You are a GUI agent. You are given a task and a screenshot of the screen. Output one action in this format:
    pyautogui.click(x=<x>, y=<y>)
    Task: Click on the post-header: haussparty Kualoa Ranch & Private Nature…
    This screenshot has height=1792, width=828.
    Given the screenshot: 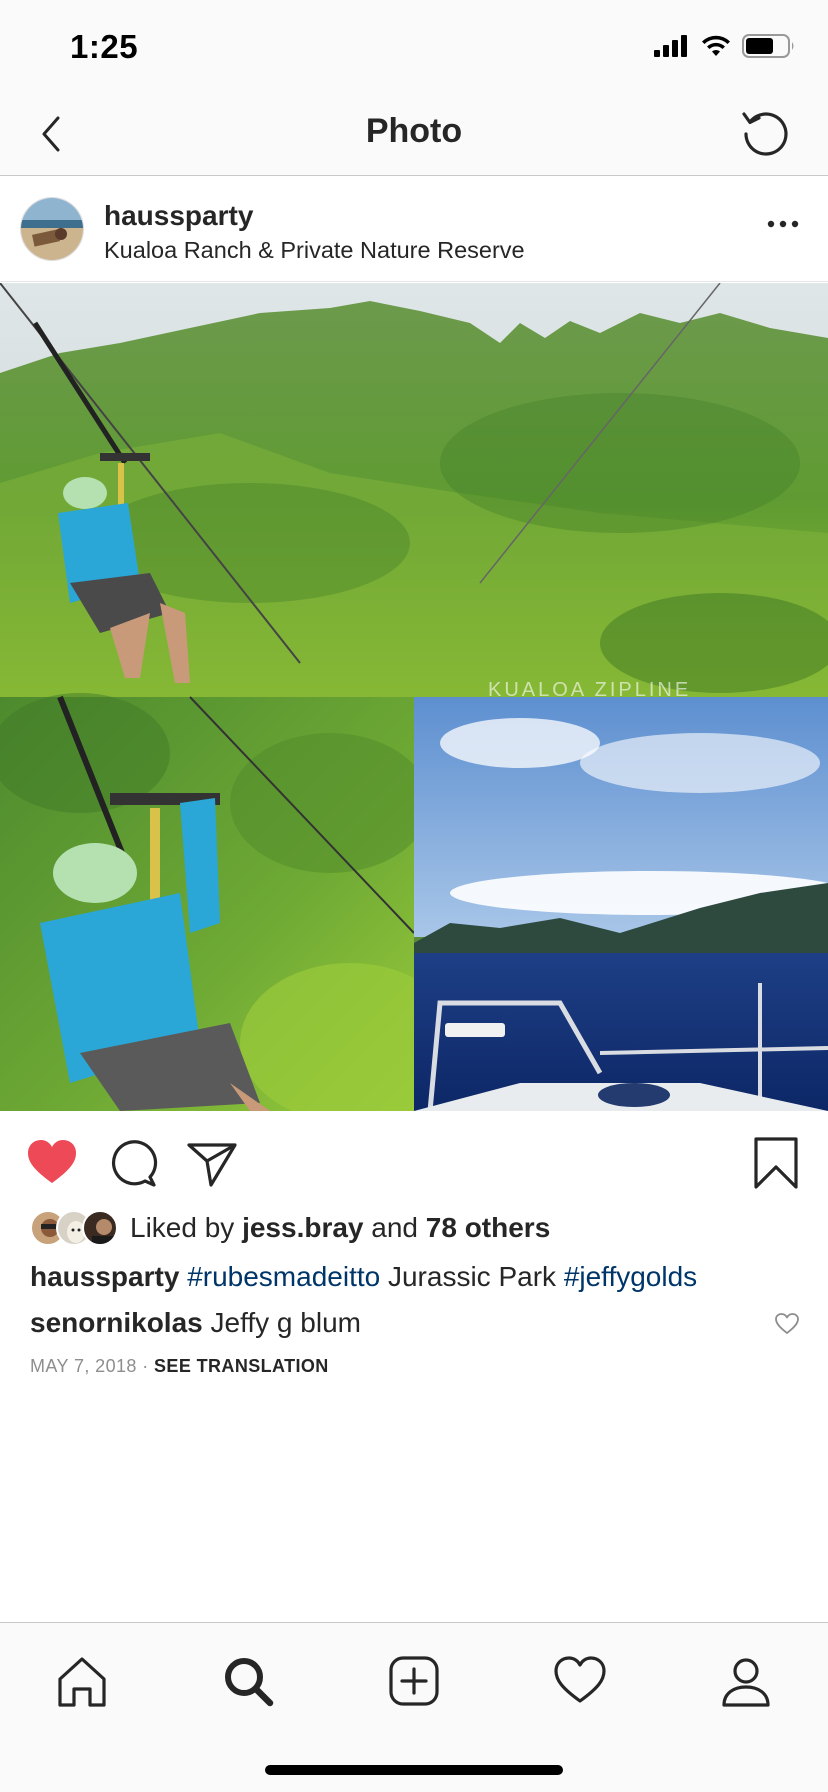 What is the action you would take?
    pyautogui.click(x=414, y=229)
    